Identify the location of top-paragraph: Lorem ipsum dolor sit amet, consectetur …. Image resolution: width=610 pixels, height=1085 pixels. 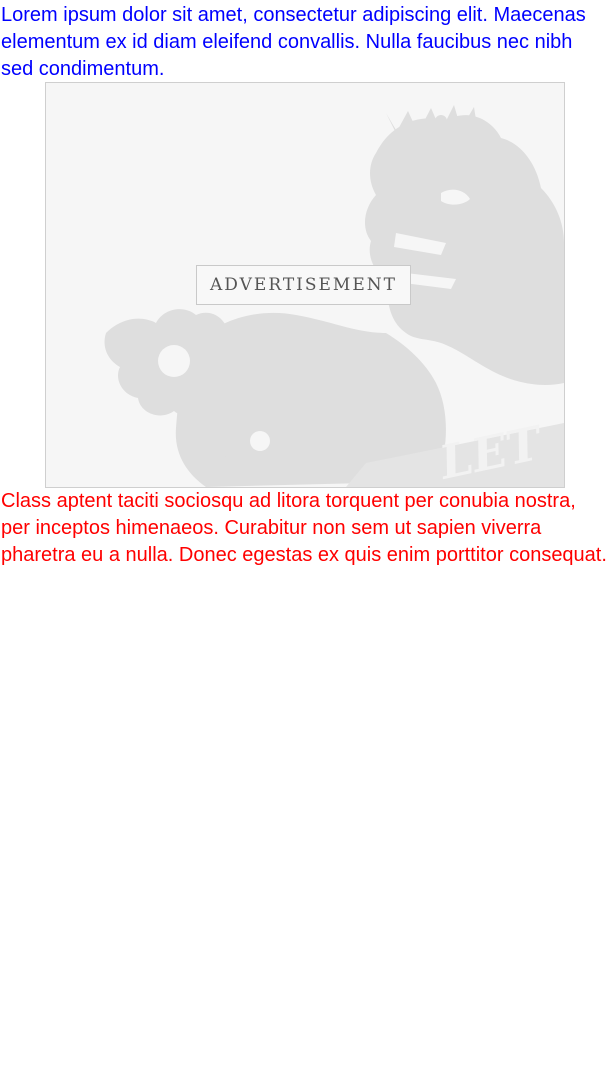
(293, 42).